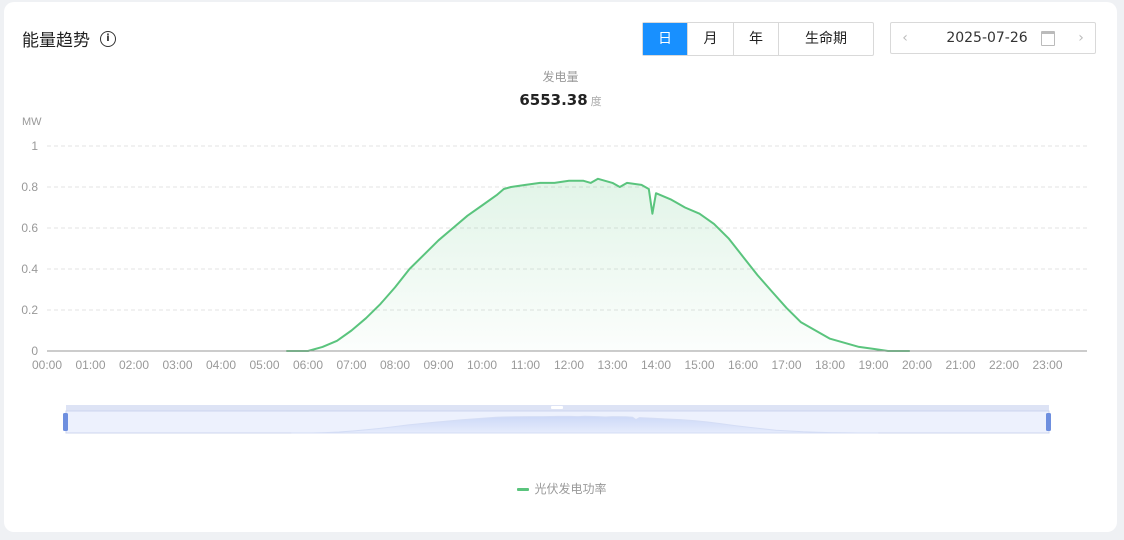 This screenshot has height=540, width=1124. I want to click on y-tick-label: 0.6, so click(29, 228).